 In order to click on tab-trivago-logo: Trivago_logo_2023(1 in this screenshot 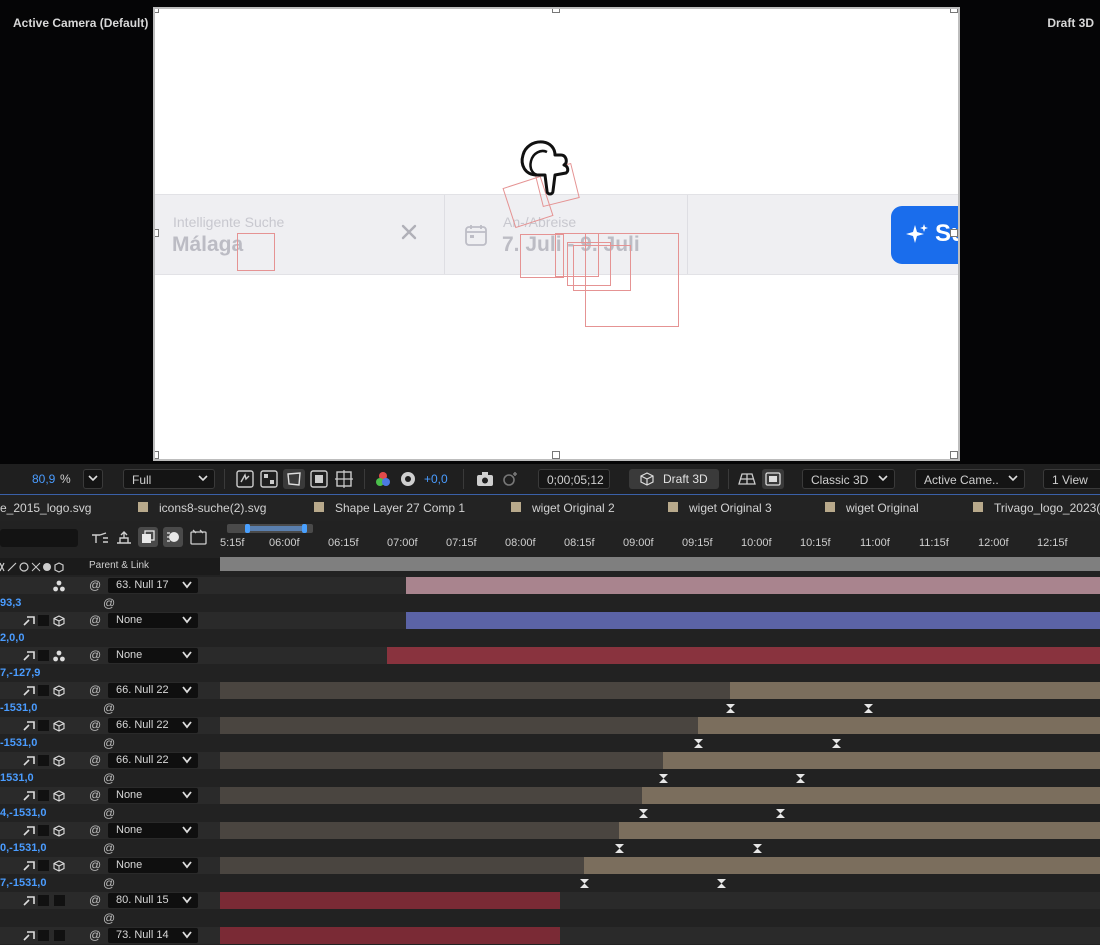, I will do `click(1047, 508)`.